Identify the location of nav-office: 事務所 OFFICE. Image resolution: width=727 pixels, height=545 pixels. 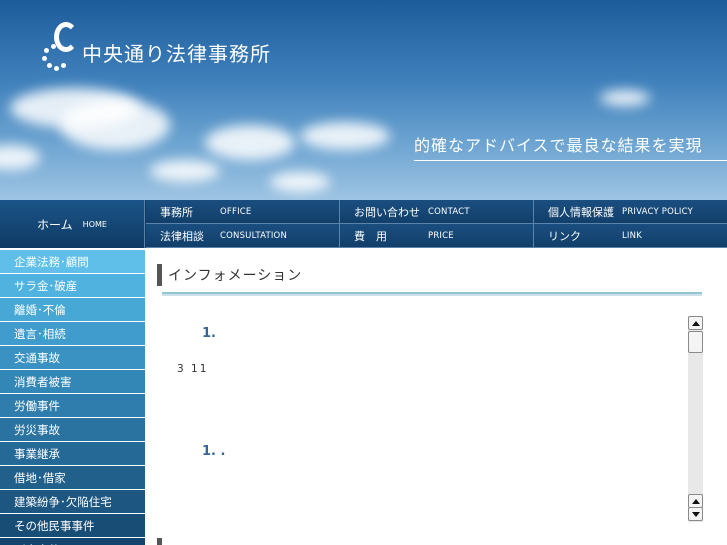
(243, 212).